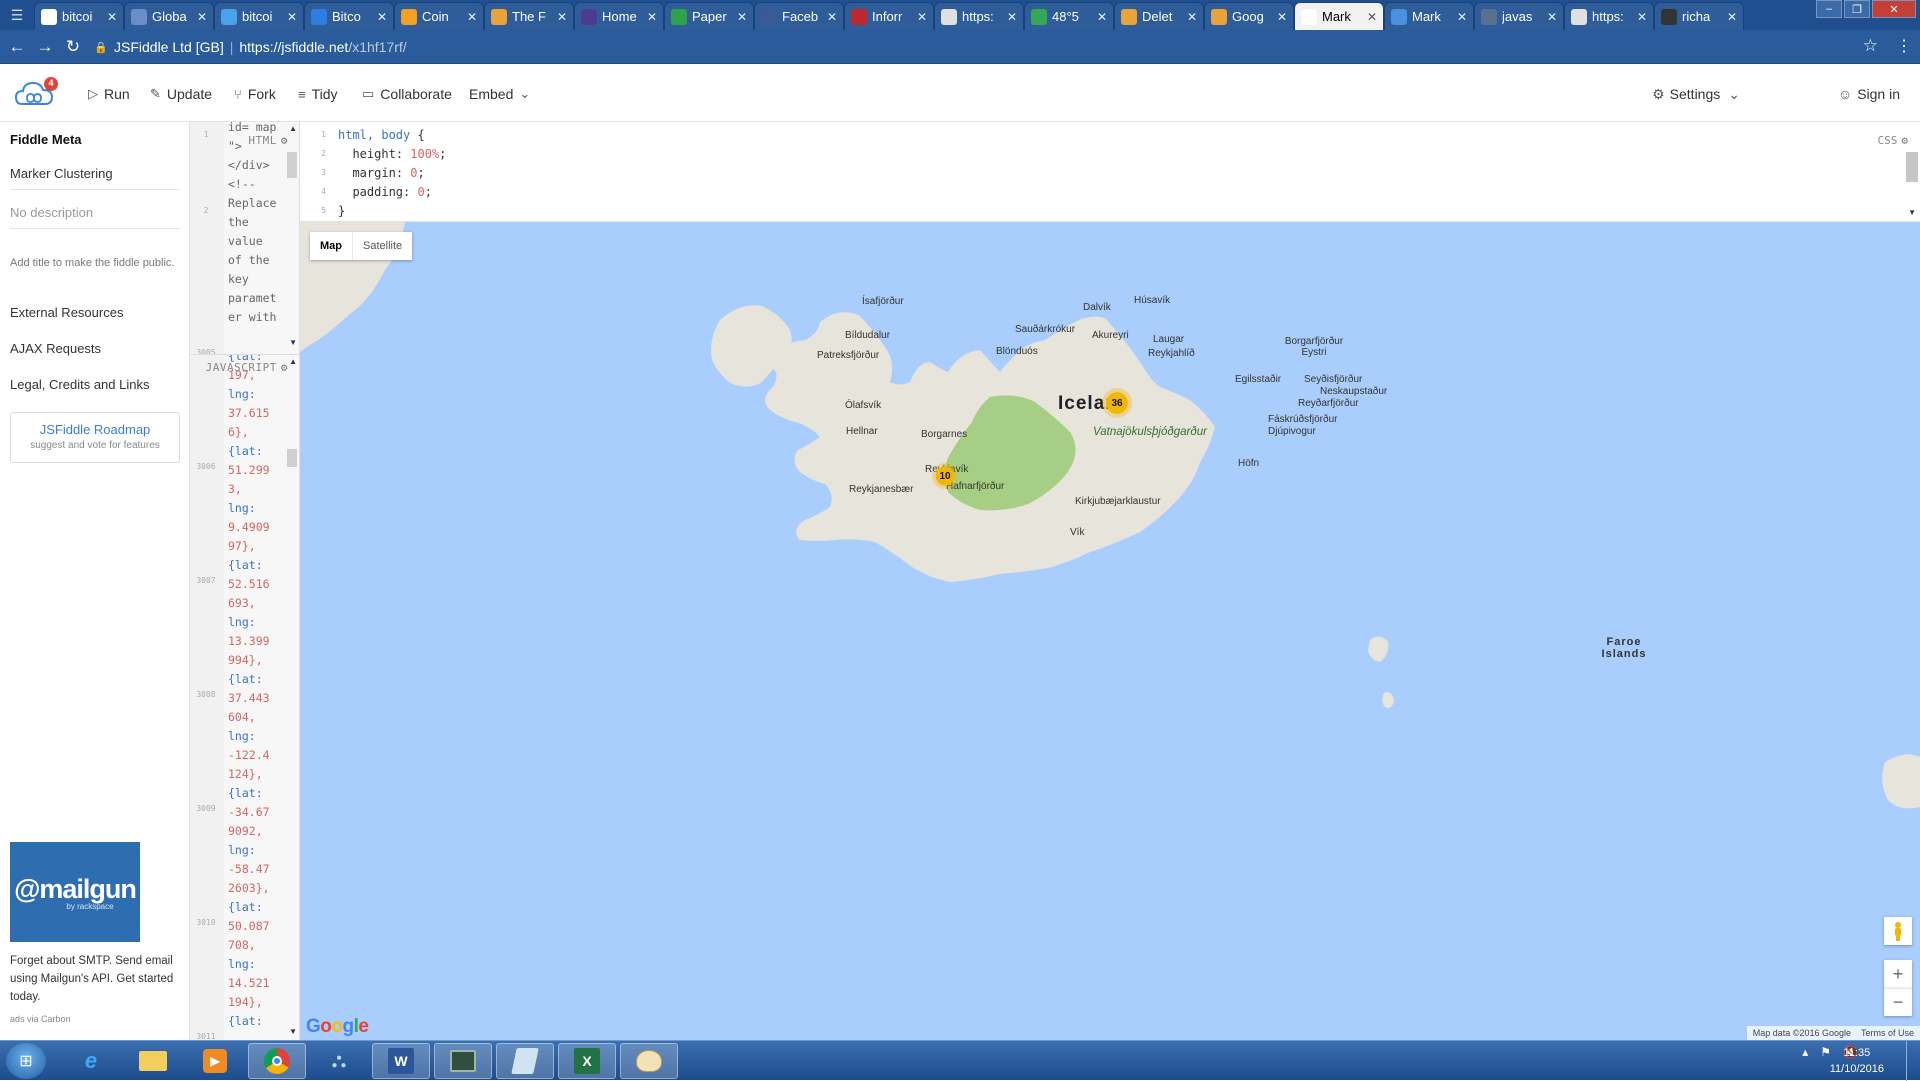  Describe the element at coordinates (463, 1061) in the screenshot. I see `terminal-icon` at that location.